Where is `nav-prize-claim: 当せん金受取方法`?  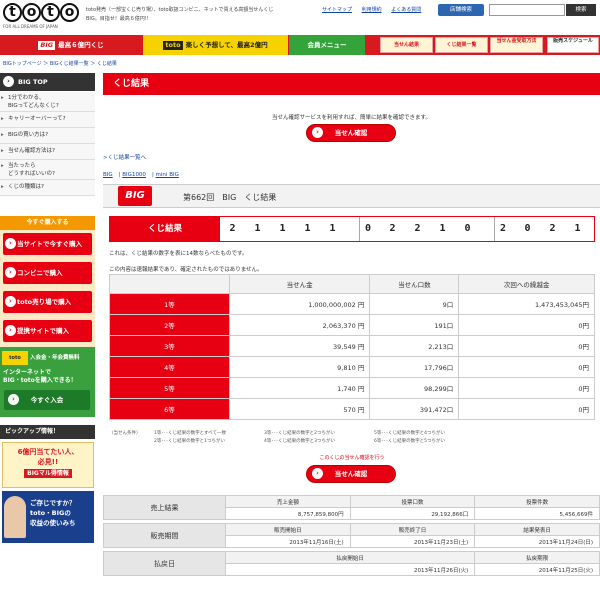 nav-prize-claim: 当せん金受取方法 is located at coordinates (516, 45).